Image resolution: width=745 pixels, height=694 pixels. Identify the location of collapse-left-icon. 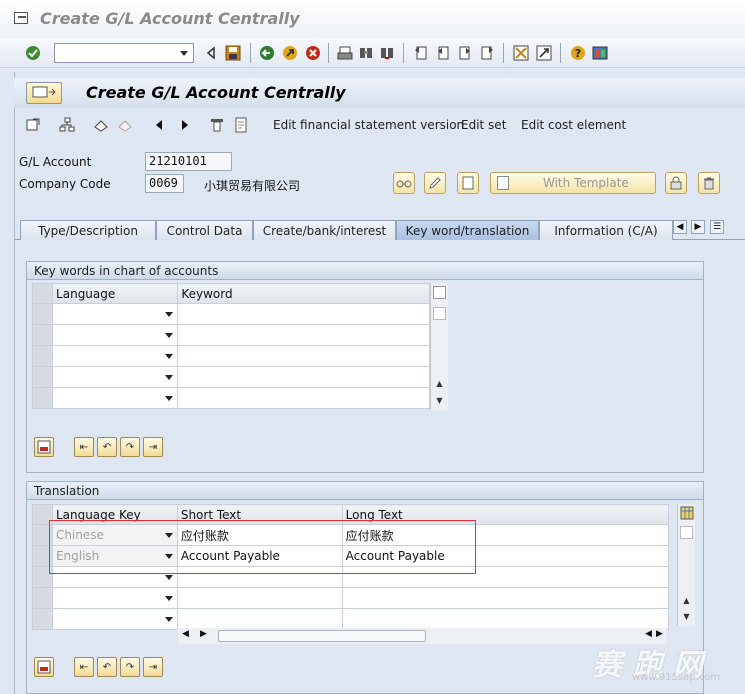
(211, 53).